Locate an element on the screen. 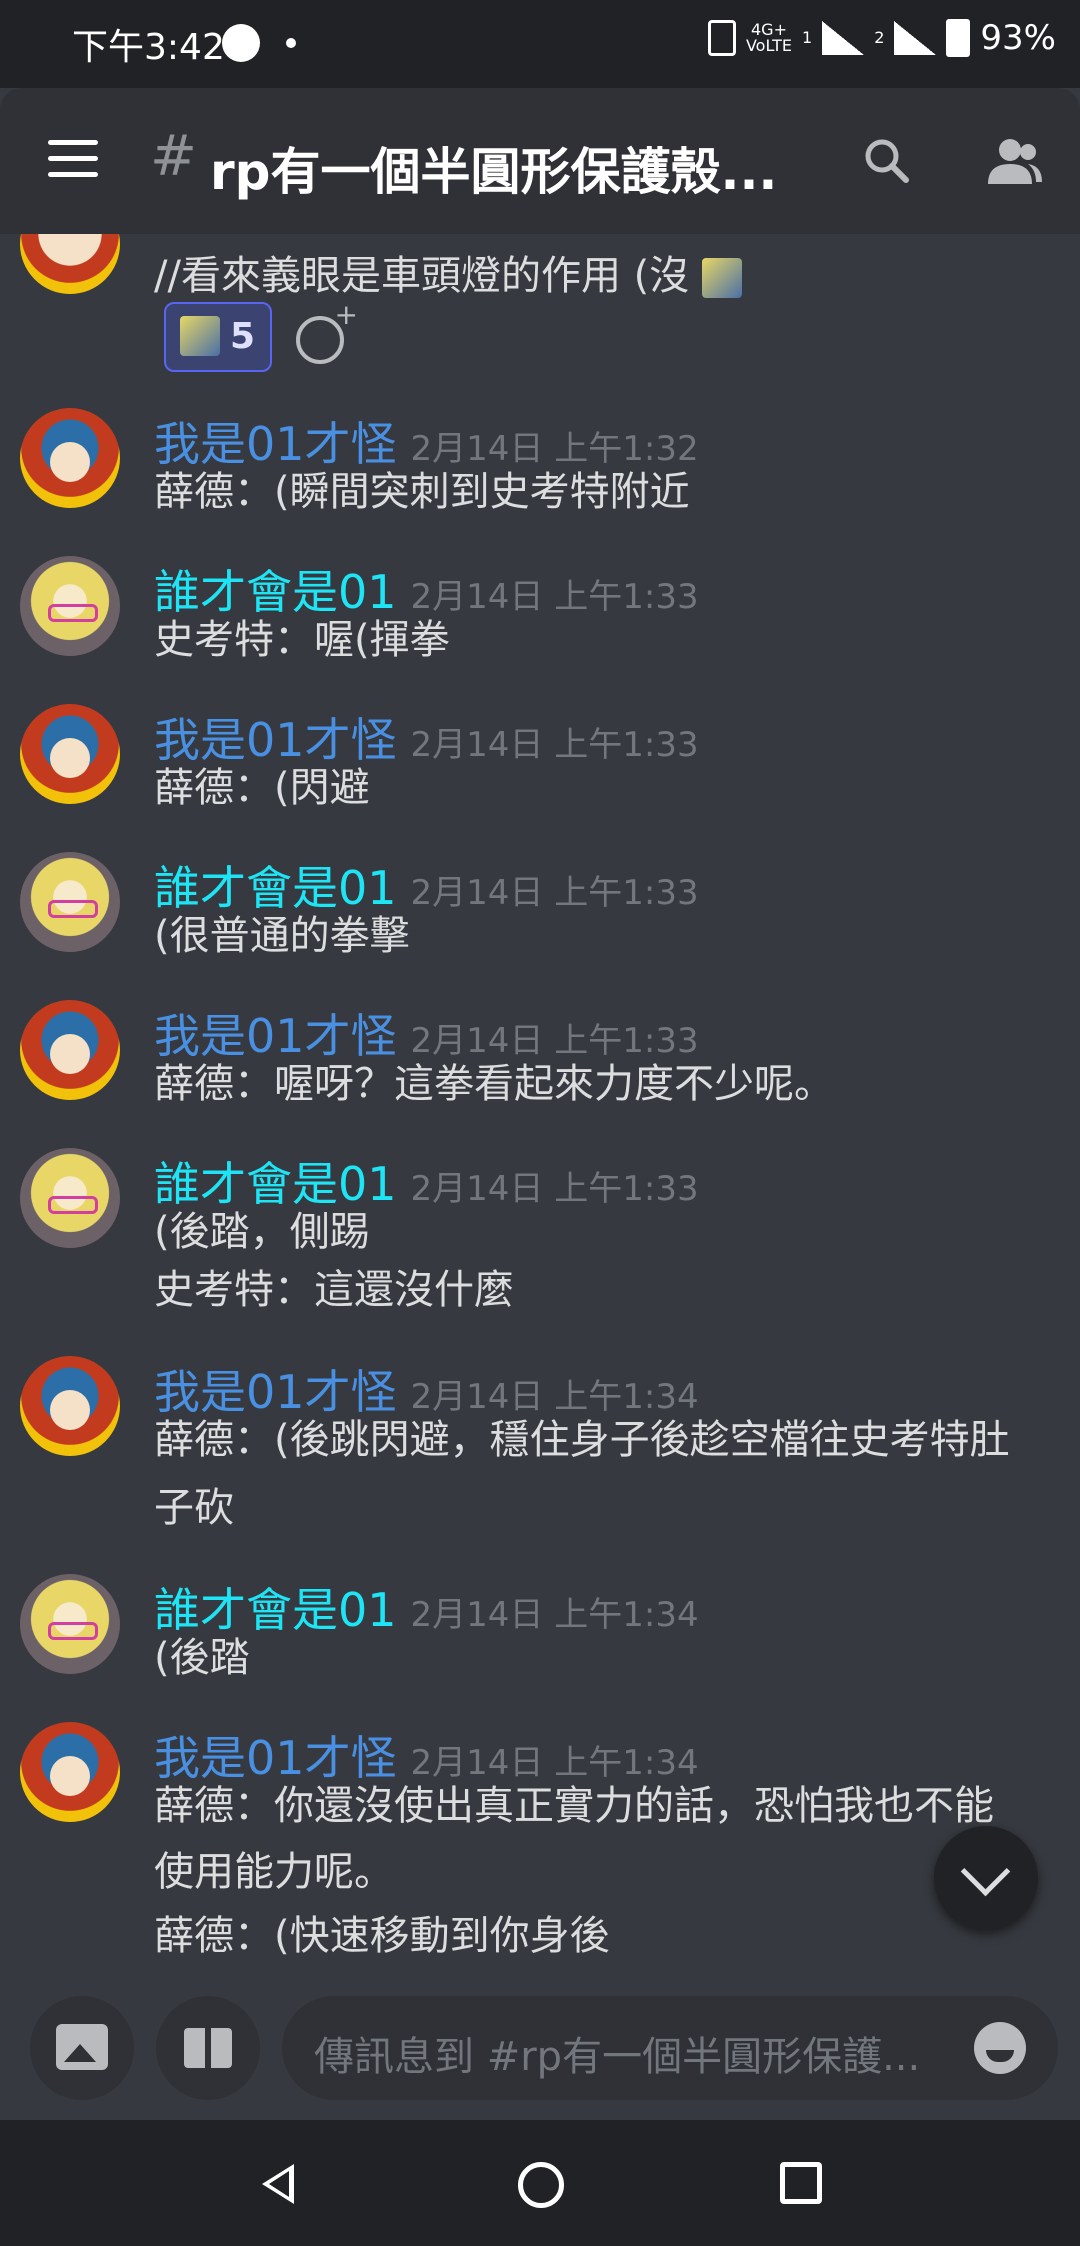 The image size is (1080, 2246). message-text: 薛德：(後跳閃避，穩住身子後趁空檔往史考特肚 is located at coordinates (582, 1440).